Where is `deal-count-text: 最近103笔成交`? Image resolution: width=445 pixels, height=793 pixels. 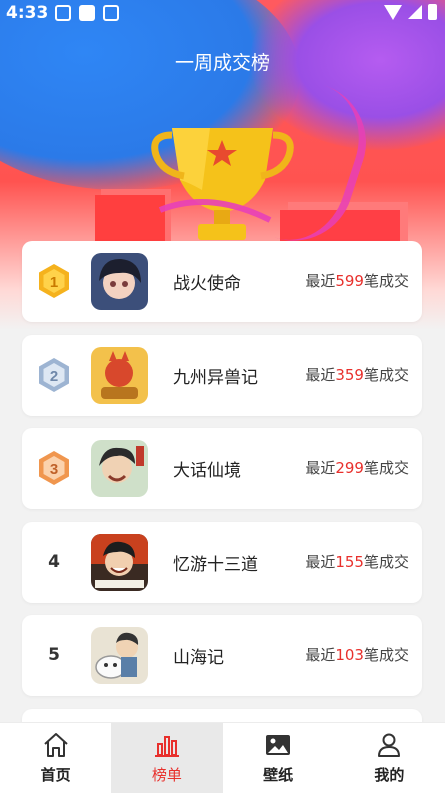 deal-count-text: 最近103笔成交 is located at coordinates (357, 655).